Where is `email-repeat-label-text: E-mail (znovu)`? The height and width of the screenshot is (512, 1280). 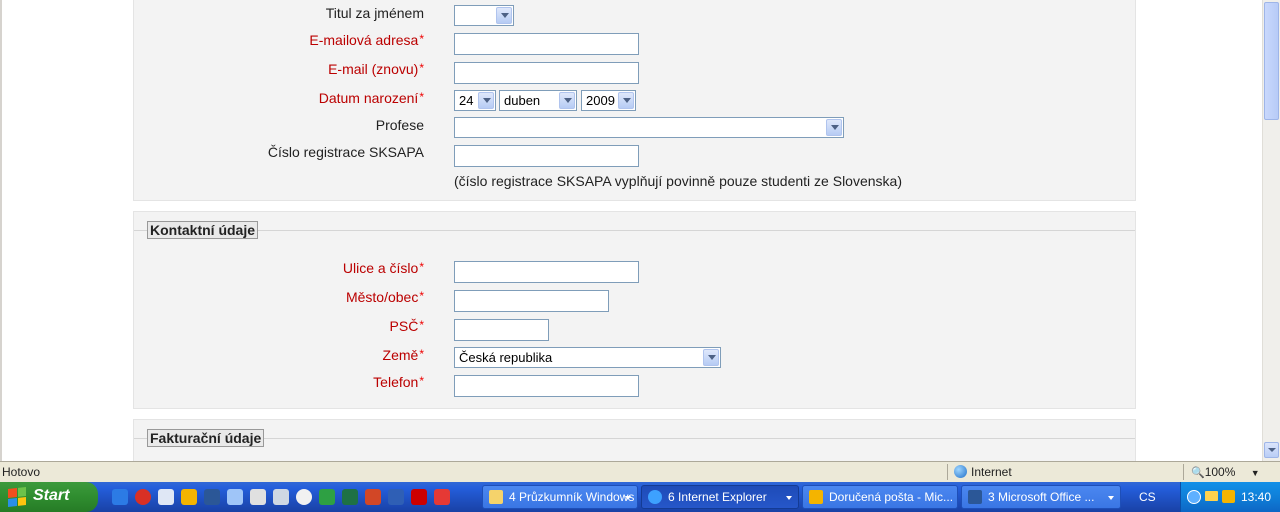
email-repeat-label-text: E-mail (znovu) is located at coordinates (373, 69).